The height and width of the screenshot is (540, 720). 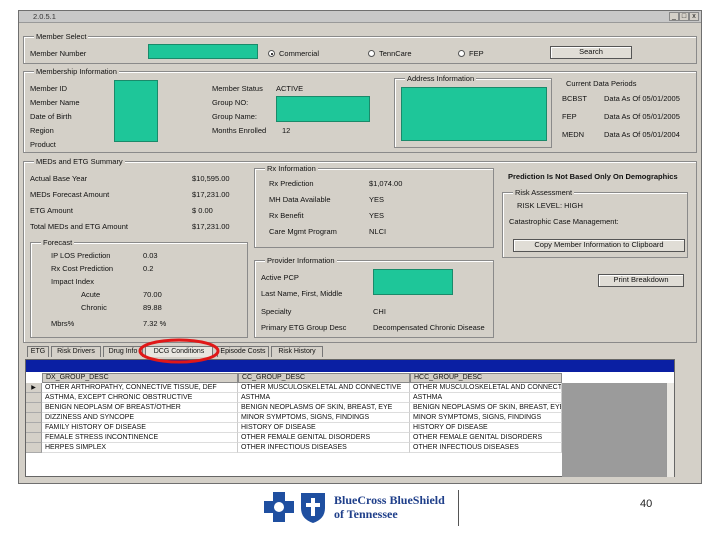 I want to click on period-code: FEP, so click(x=569, y=116).